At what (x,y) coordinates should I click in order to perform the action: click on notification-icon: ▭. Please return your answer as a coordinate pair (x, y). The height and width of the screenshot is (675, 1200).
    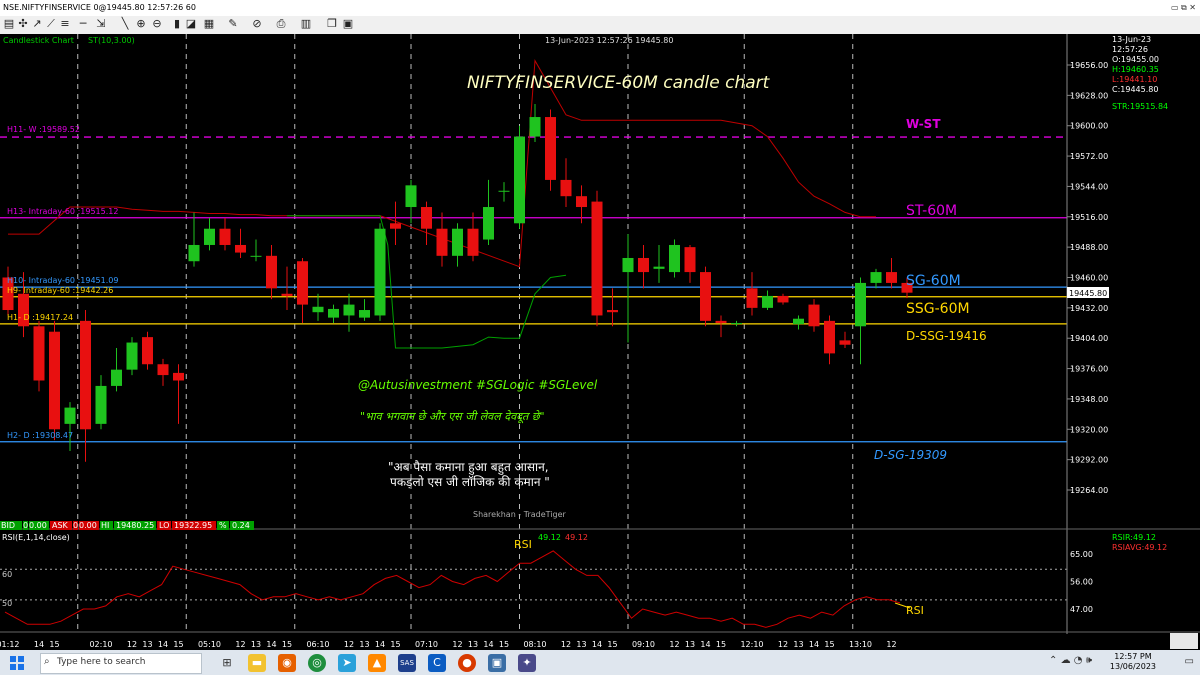
    Looking at the image, I should click on (1189, 661).